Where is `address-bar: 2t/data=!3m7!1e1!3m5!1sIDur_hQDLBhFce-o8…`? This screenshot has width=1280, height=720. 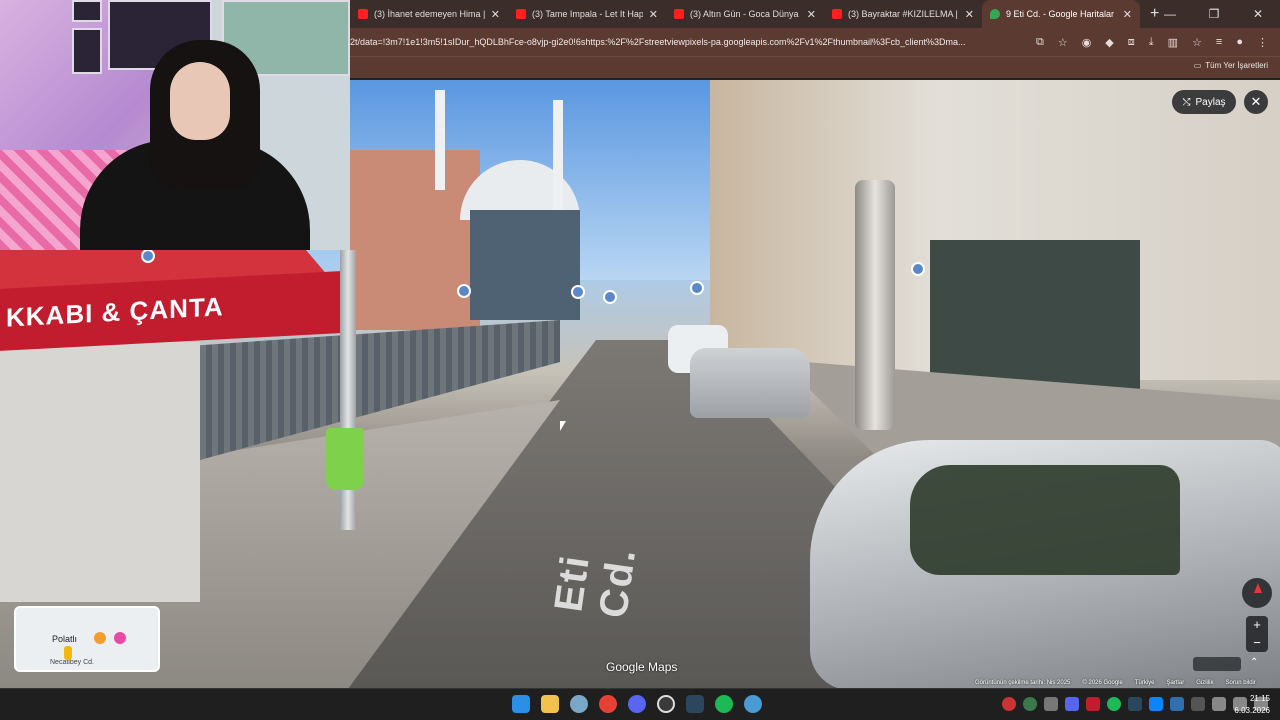 address-bar: 2t/data=!3m7!1e1!3m5!1sIDur_hQDLBhFce-o8… is located at coordinates (687, 42).